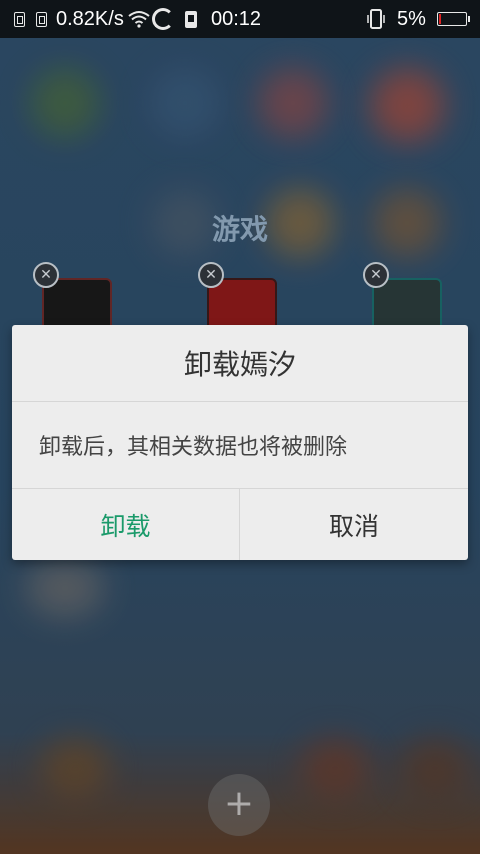  I want to click on battery-icon, so click(453, 19).